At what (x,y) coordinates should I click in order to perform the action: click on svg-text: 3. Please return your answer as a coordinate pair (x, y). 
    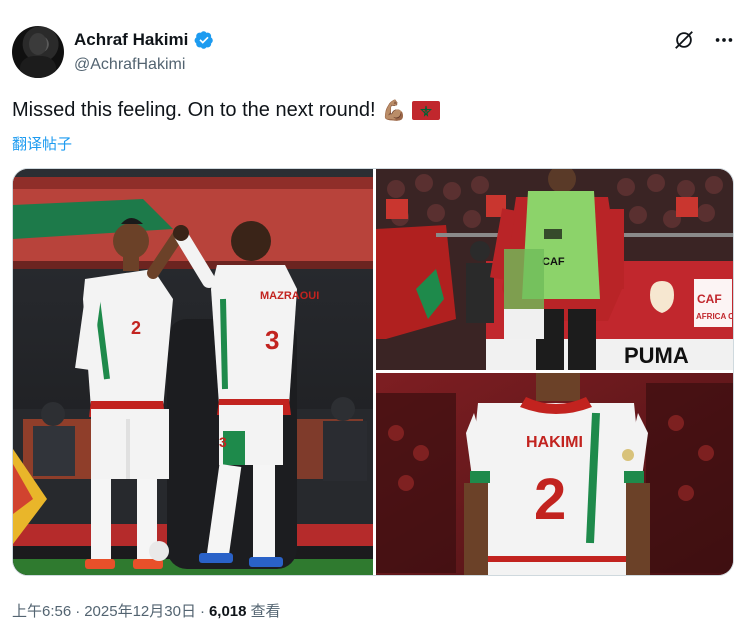
    Looking at the image, I should click on (223, 442).